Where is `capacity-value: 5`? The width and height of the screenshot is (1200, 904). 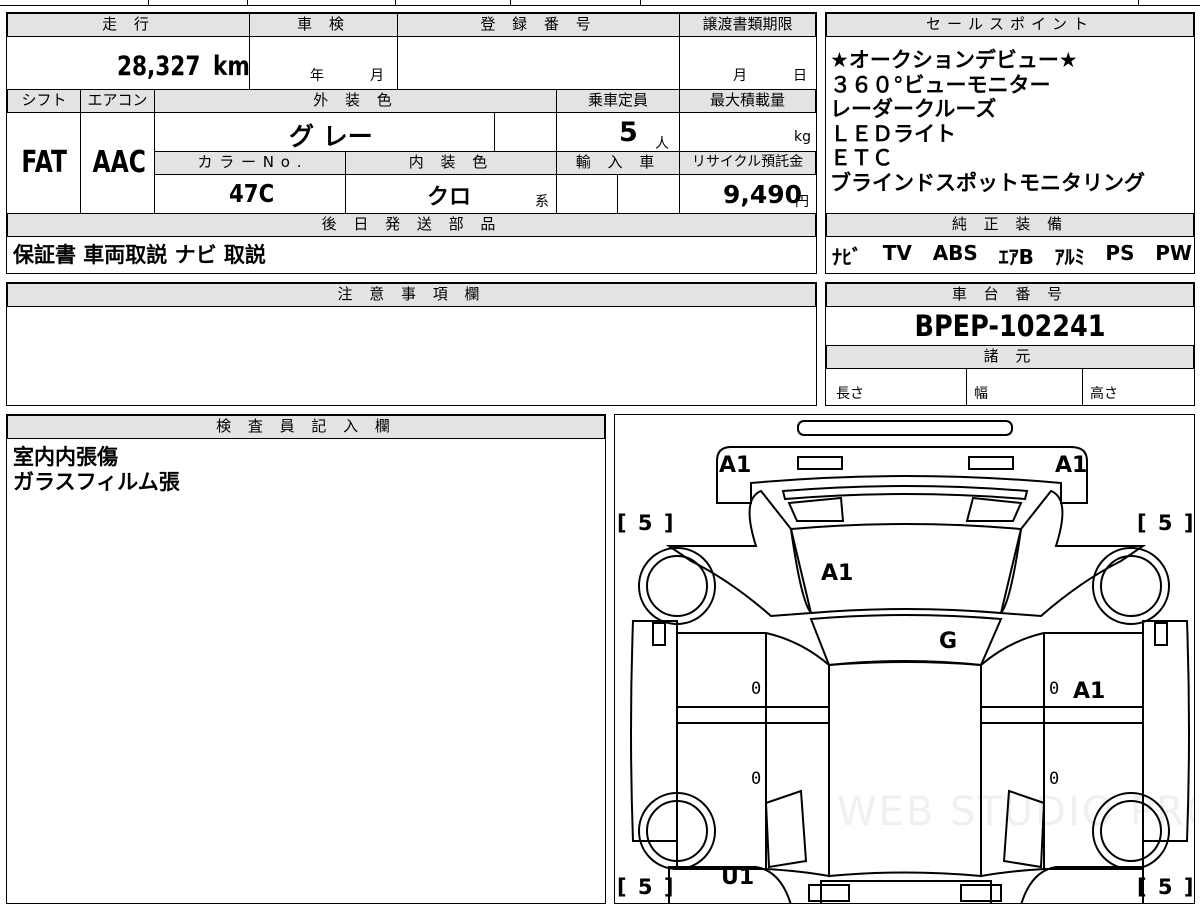 capacity-value: 5 is located at coordinates (628, 132).